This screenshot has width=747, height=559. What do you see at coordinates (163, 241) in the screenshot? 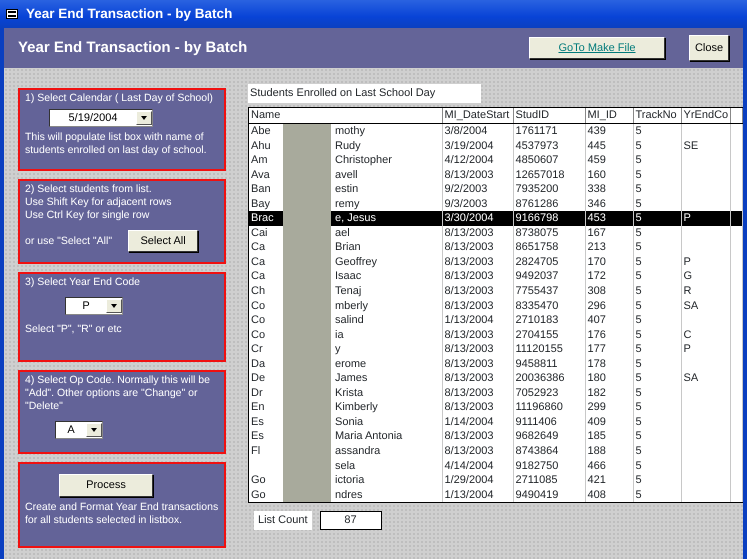
I see `select-all-button: Select All` at bounding box center [163, 241].